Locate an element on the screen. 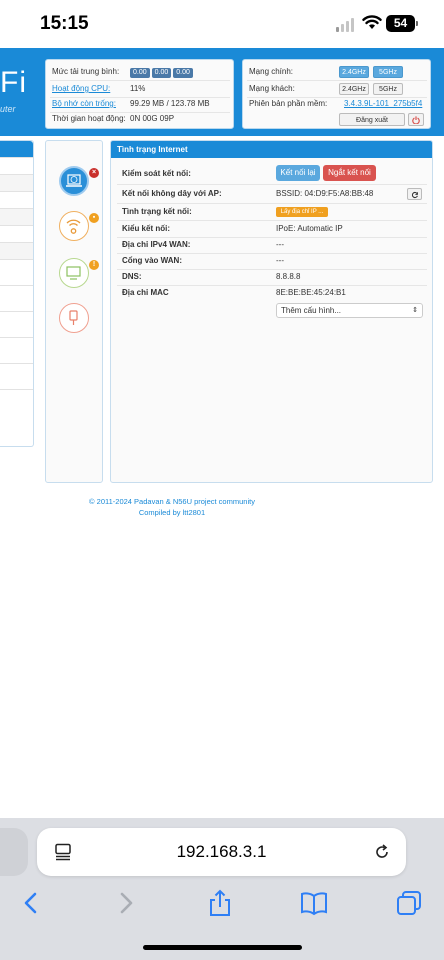  refresh-ap-button is located at coordinates (414, 194).